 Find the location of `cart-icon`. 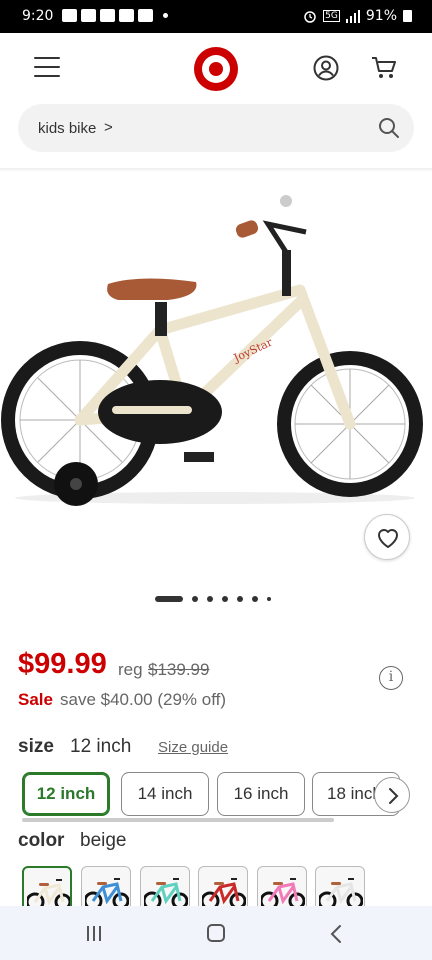

cart-icon is located at coordinates (384, 68).